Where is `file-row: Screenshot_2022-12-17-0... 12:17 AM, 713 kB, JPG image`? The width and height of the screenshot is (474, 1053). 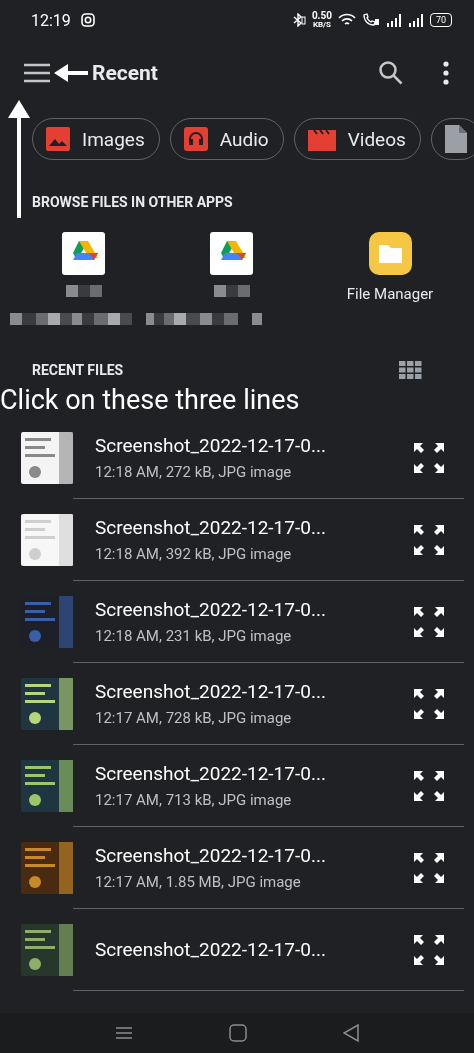 file-row: Screenshot_2022-12-17-0... 12:17 AM, 713 kB, JPG image is located at coordinates (237, 786).